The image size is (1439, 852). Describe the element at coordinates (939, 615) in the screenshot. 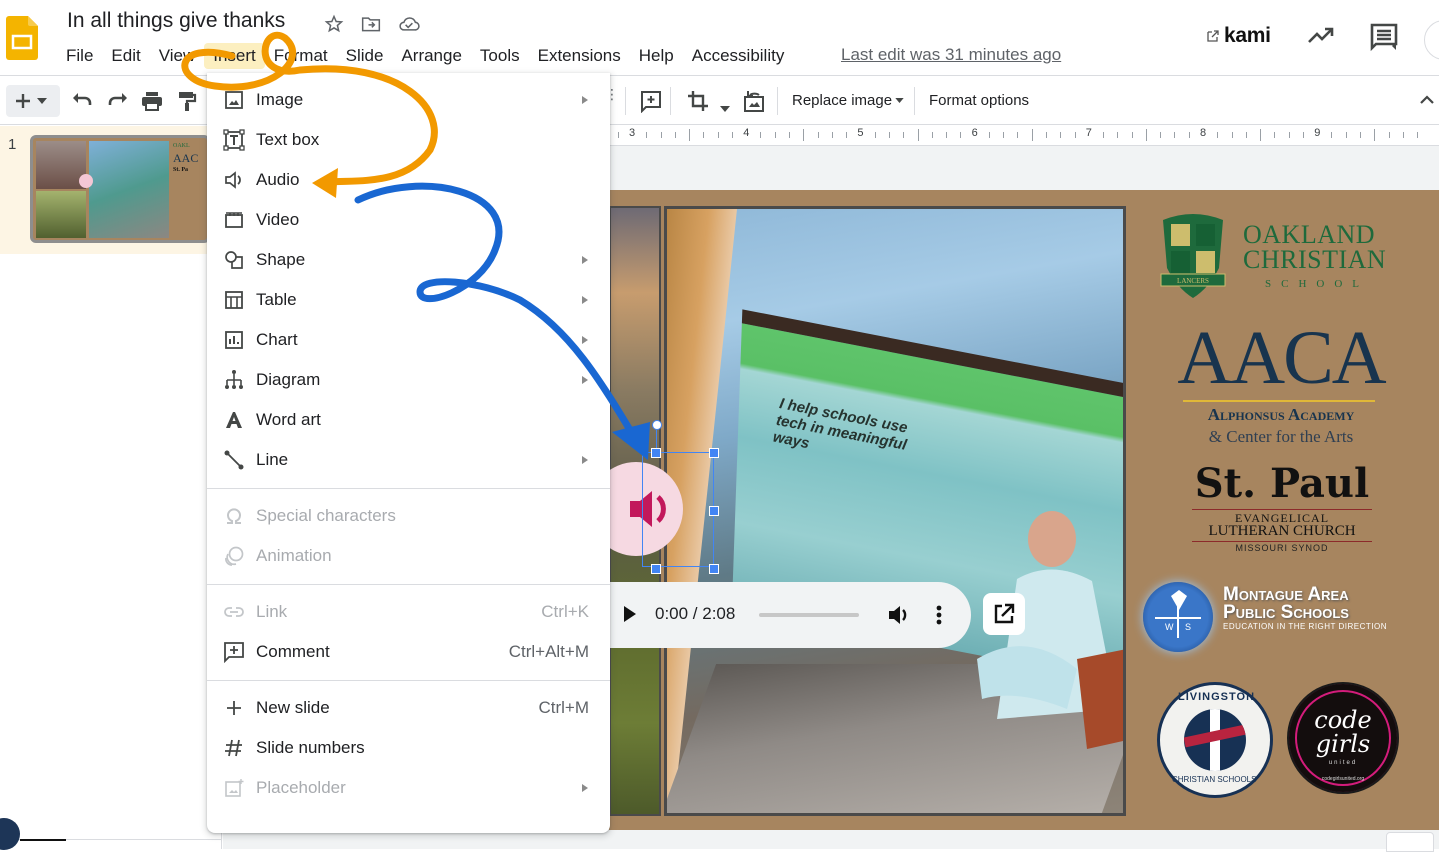

I see `player-more-icon` at that location.